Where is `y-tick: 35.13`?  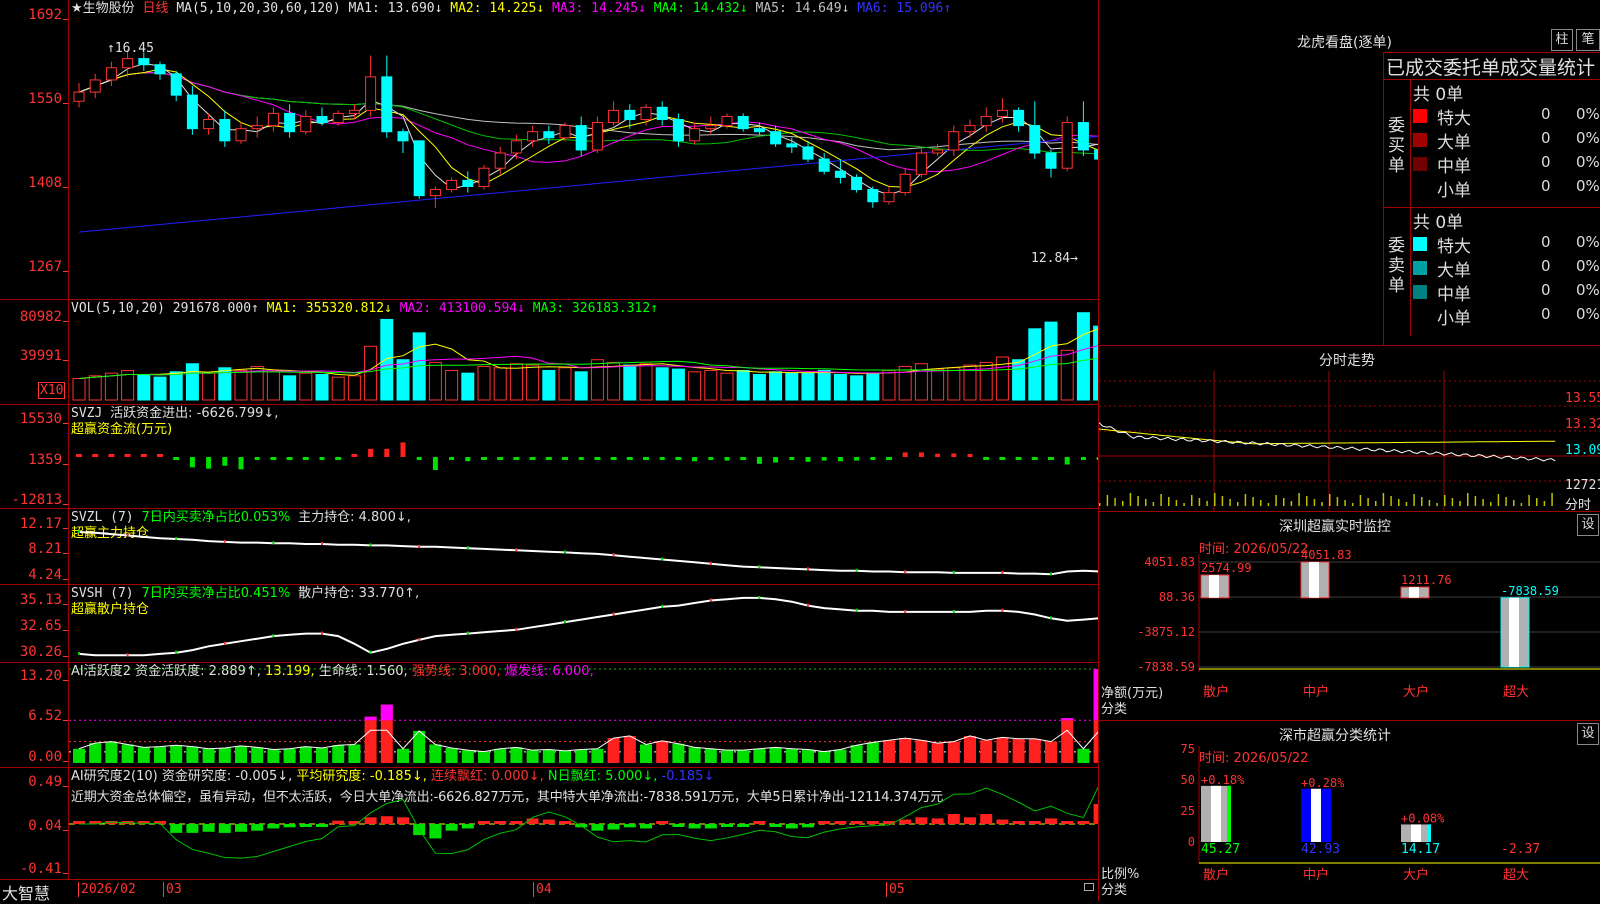 y-tick: 35.13 is located at coordinates (44, 600).